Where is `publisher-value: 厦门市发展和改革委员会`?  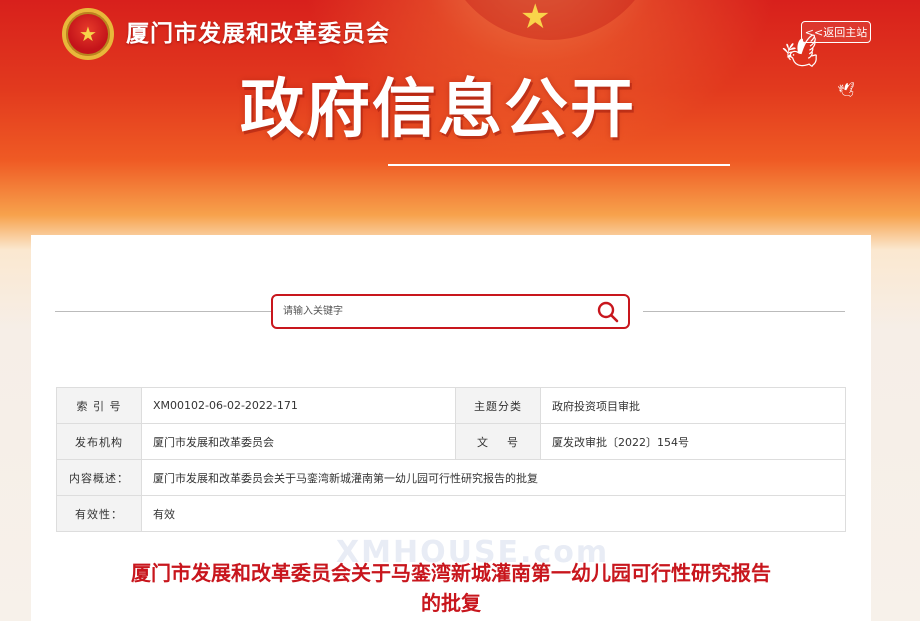 publisher-value: 厦门市发展和改革委员会 is located at coordinates (298, 441).